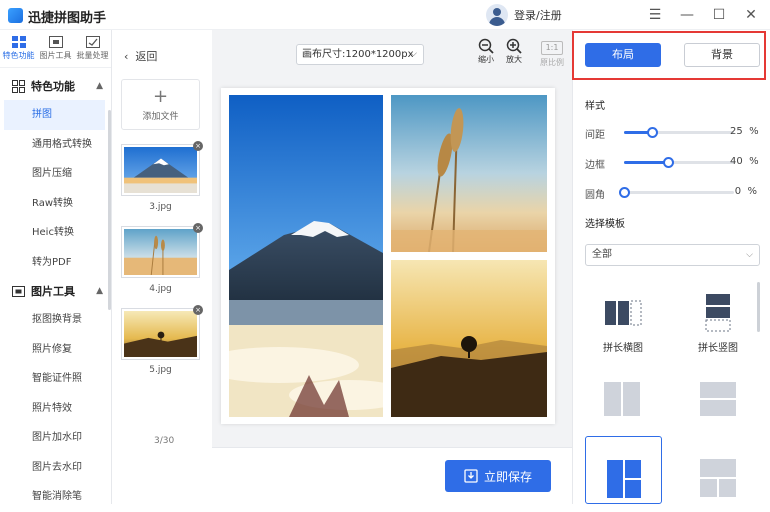 The width and height of the screenshot is (770, 512). What do you see at coordinates (55, 438) in the screenshot?
I see `sidebar-item-add-watermark: 图片加水印` at bounding box center [55, 438].